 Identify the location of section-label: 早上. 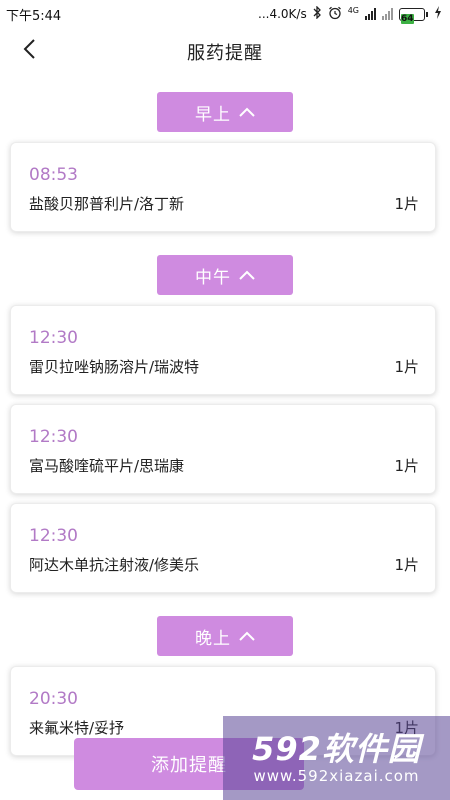
(213, 114).